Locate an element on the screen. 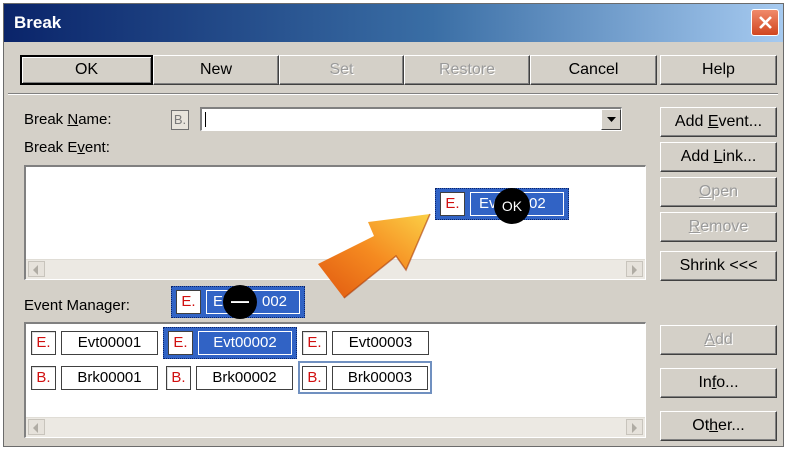 This screenshot has width=787, height=450. set-button: Set is located at coordinates (341, 70).